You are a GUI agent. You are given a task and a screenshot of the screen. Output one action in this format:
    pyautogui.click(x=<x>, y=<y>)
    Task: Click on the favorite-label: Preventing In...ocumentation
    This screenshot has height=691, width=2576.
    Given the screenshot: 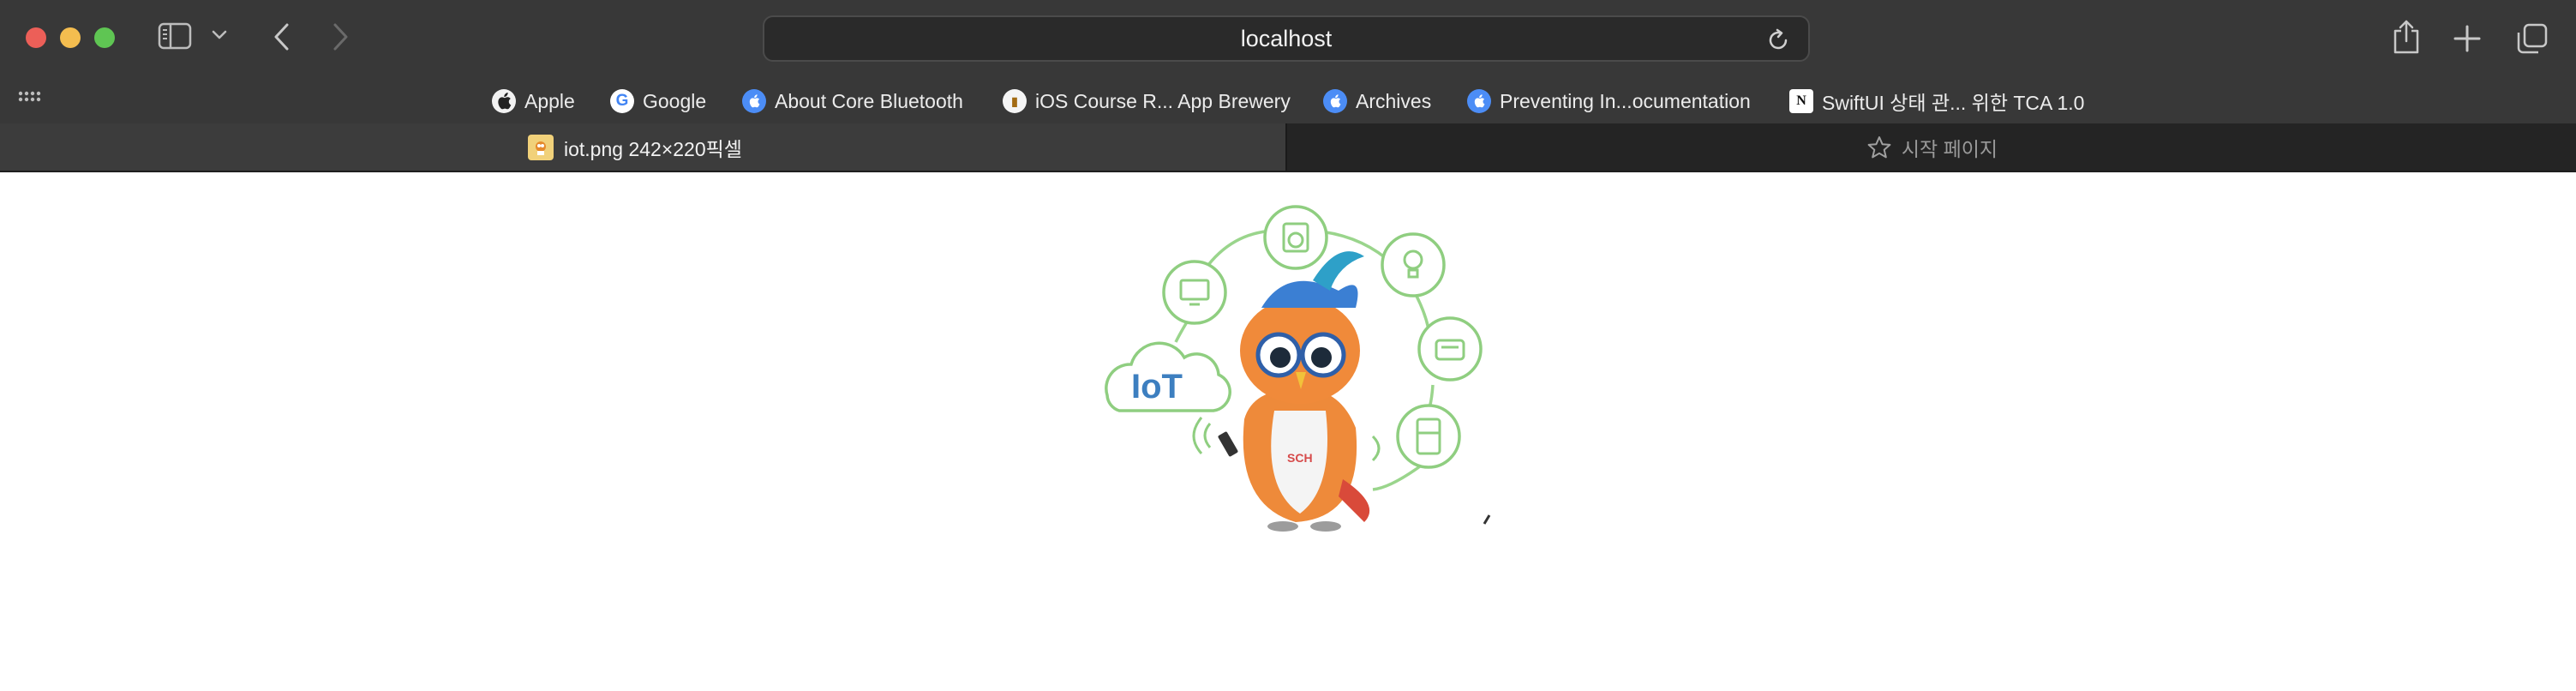 What is the action you would take?
    pyautogui.click(x=1625, y=101)
    